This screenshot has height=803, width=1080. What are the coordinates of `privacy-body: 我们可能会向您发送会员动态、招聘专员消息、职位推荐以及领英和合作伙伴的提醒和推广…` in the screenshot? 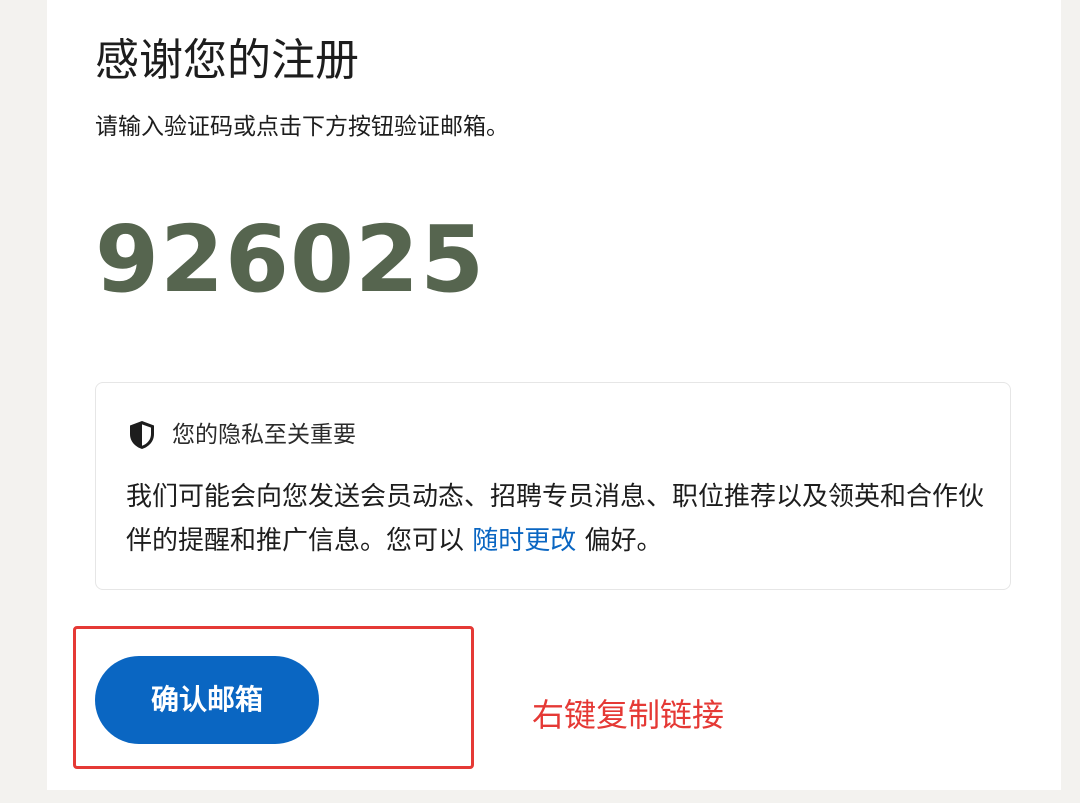 It's located at (556, 519).